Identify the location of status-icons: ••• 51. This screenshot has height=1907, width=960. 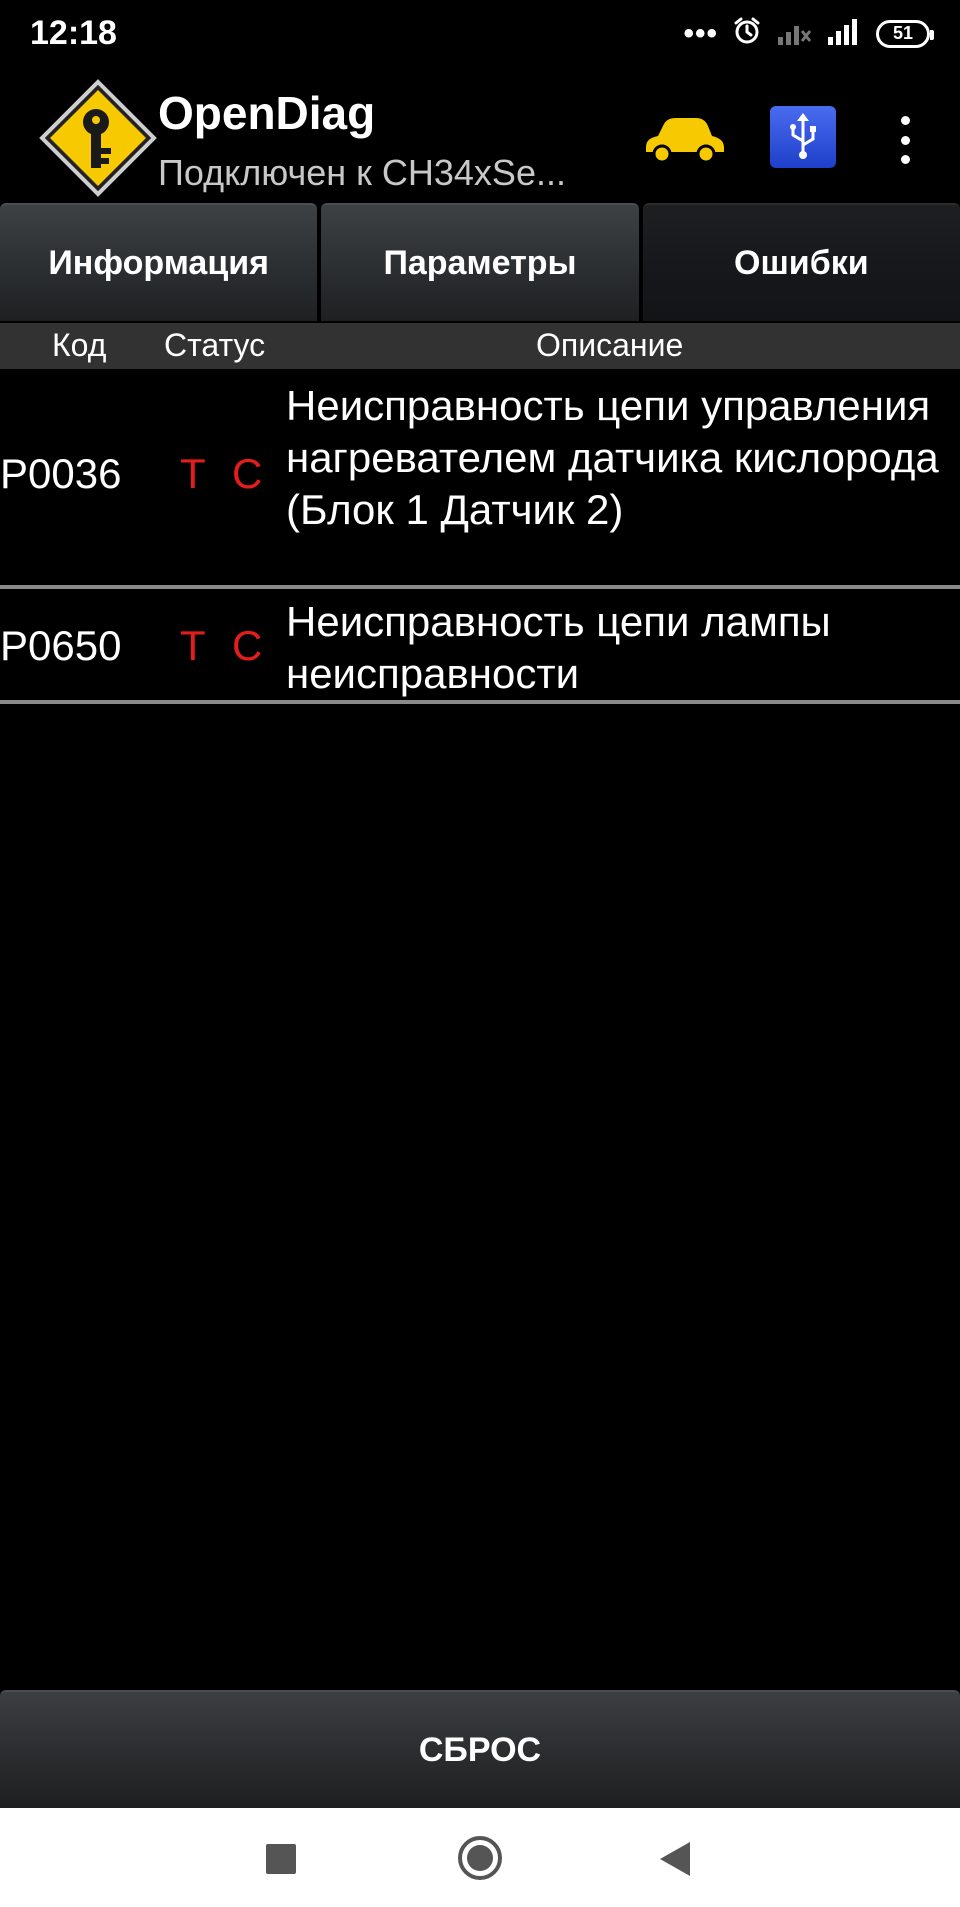
(808, 33).